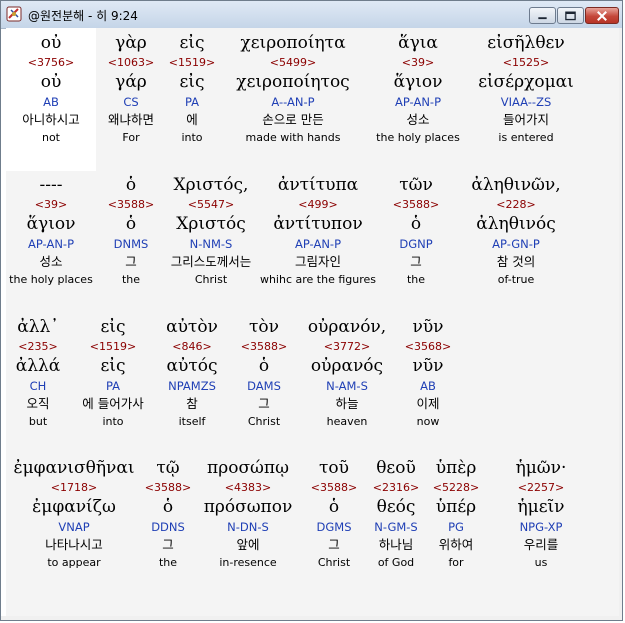  What do you see at coordinates (334, 468) in the screenshot?
I see `word-greek: τοῦ` at bounding box center [334, 468].